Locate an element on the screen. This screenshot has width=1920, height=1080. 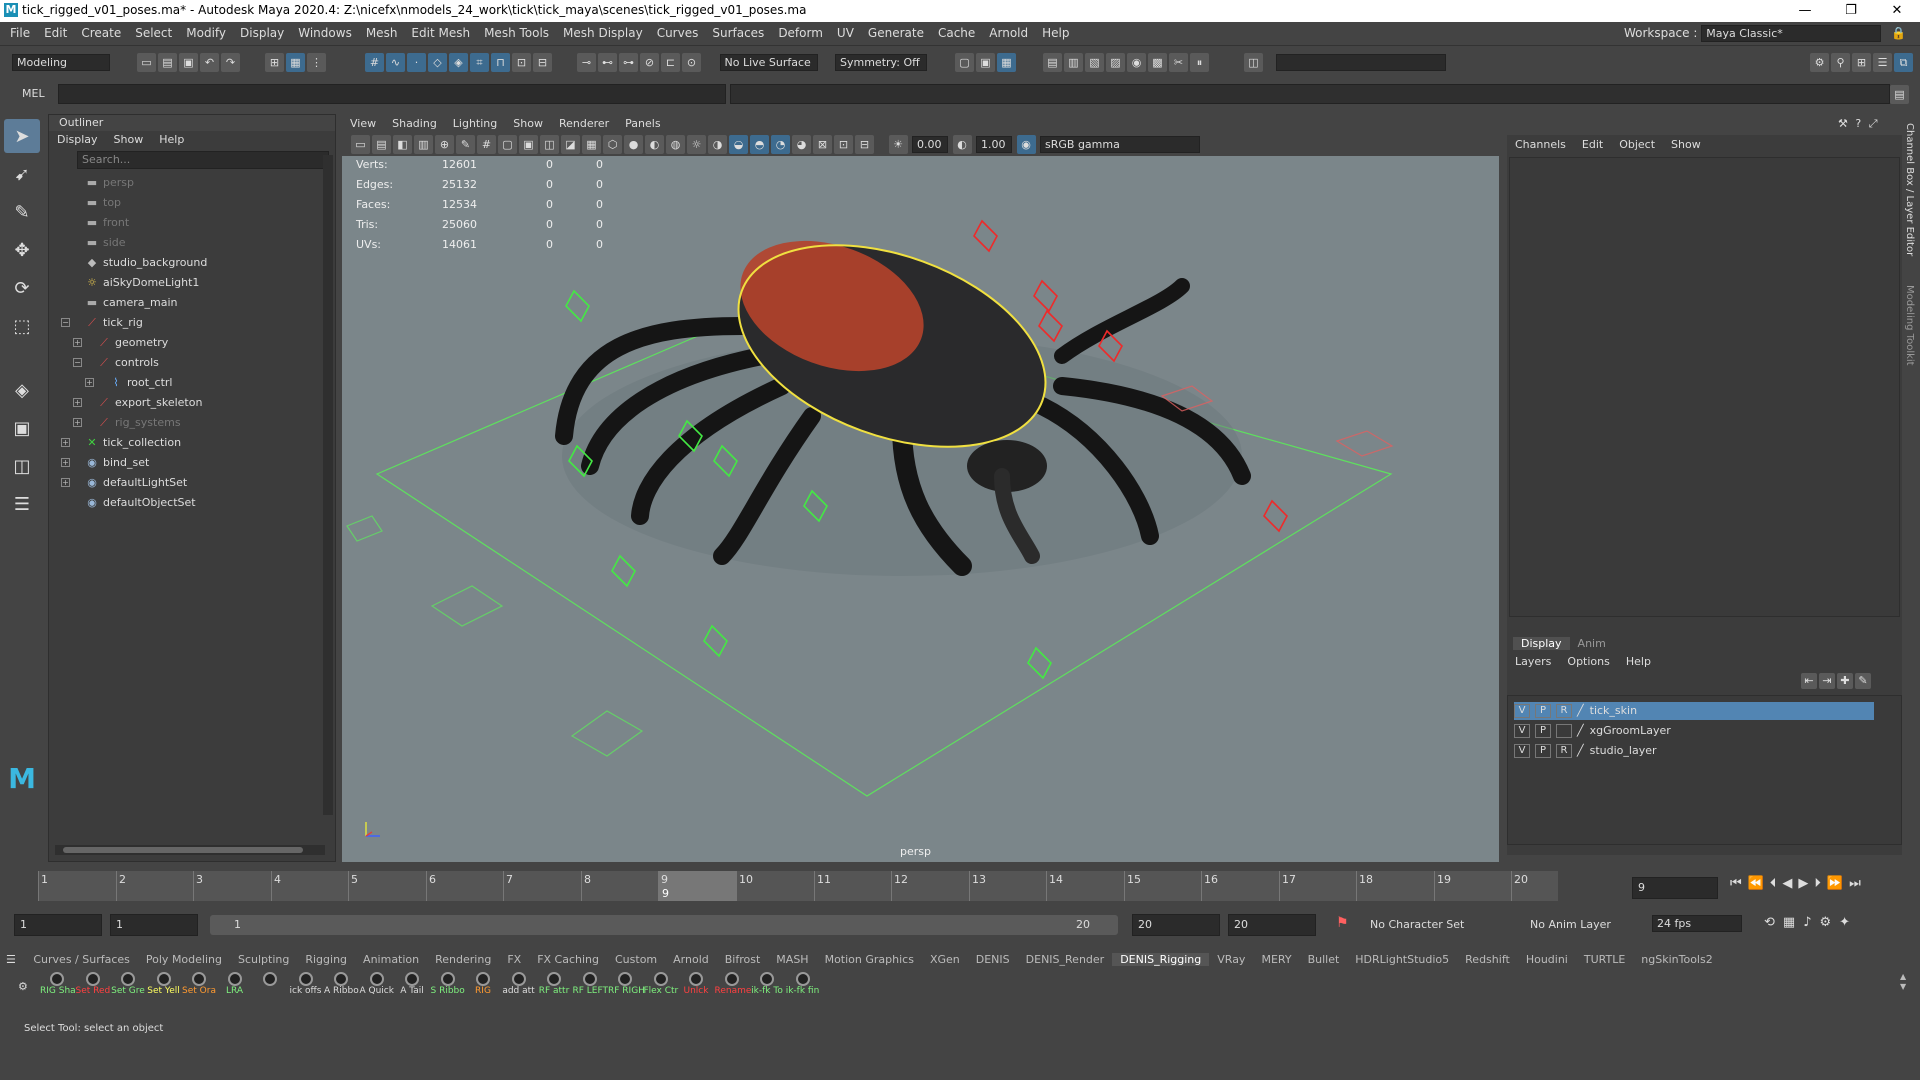
two-view-icon: ◫ is located at coordinates (22, 466).